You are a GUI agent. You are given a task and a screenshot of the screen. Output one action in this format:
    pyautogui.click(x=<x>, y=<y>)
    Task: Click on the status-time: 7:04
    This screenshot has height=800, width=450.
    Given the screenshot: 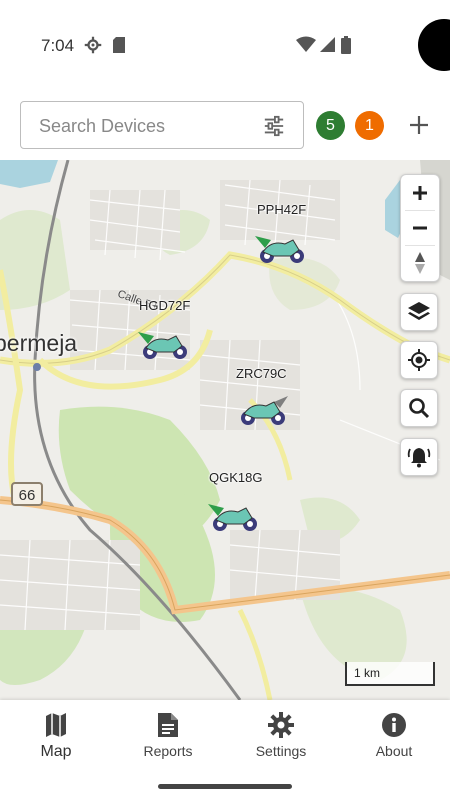 What is the action you would take?
    pyautogui.click(x=58, y=45)
    